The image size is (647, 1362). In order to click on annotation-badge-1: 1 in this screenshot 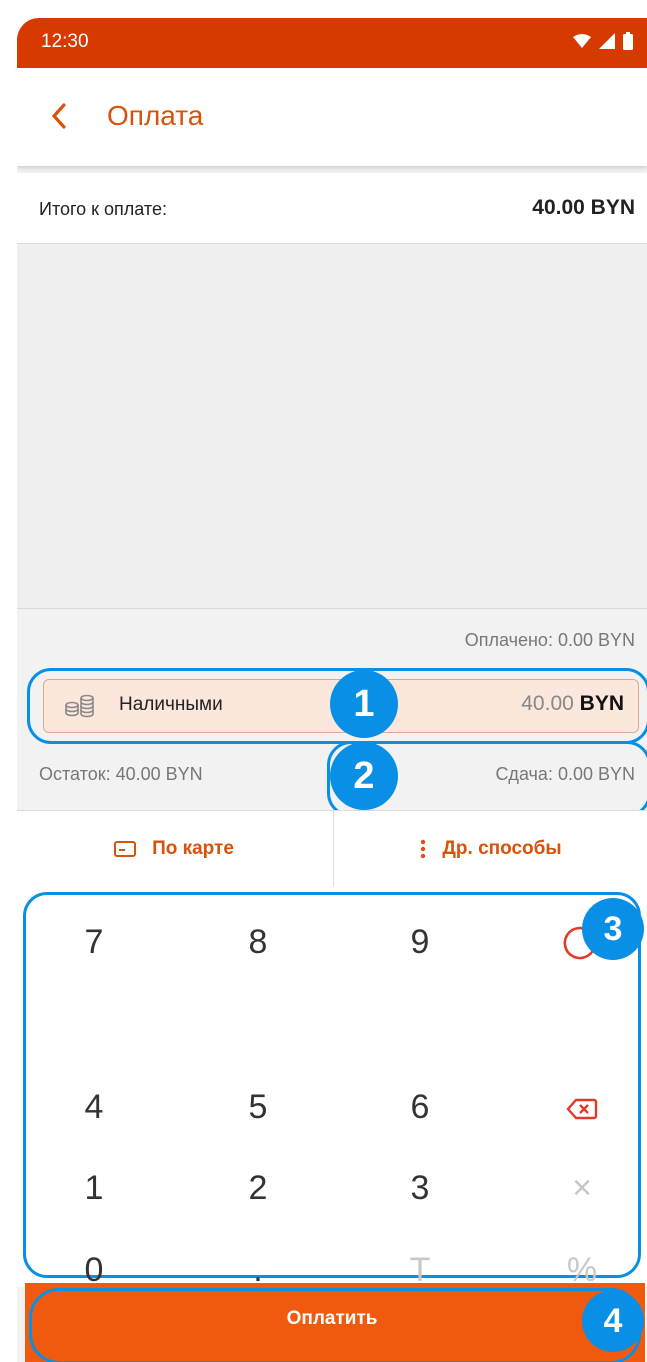, I will do `click(364, 704)`.